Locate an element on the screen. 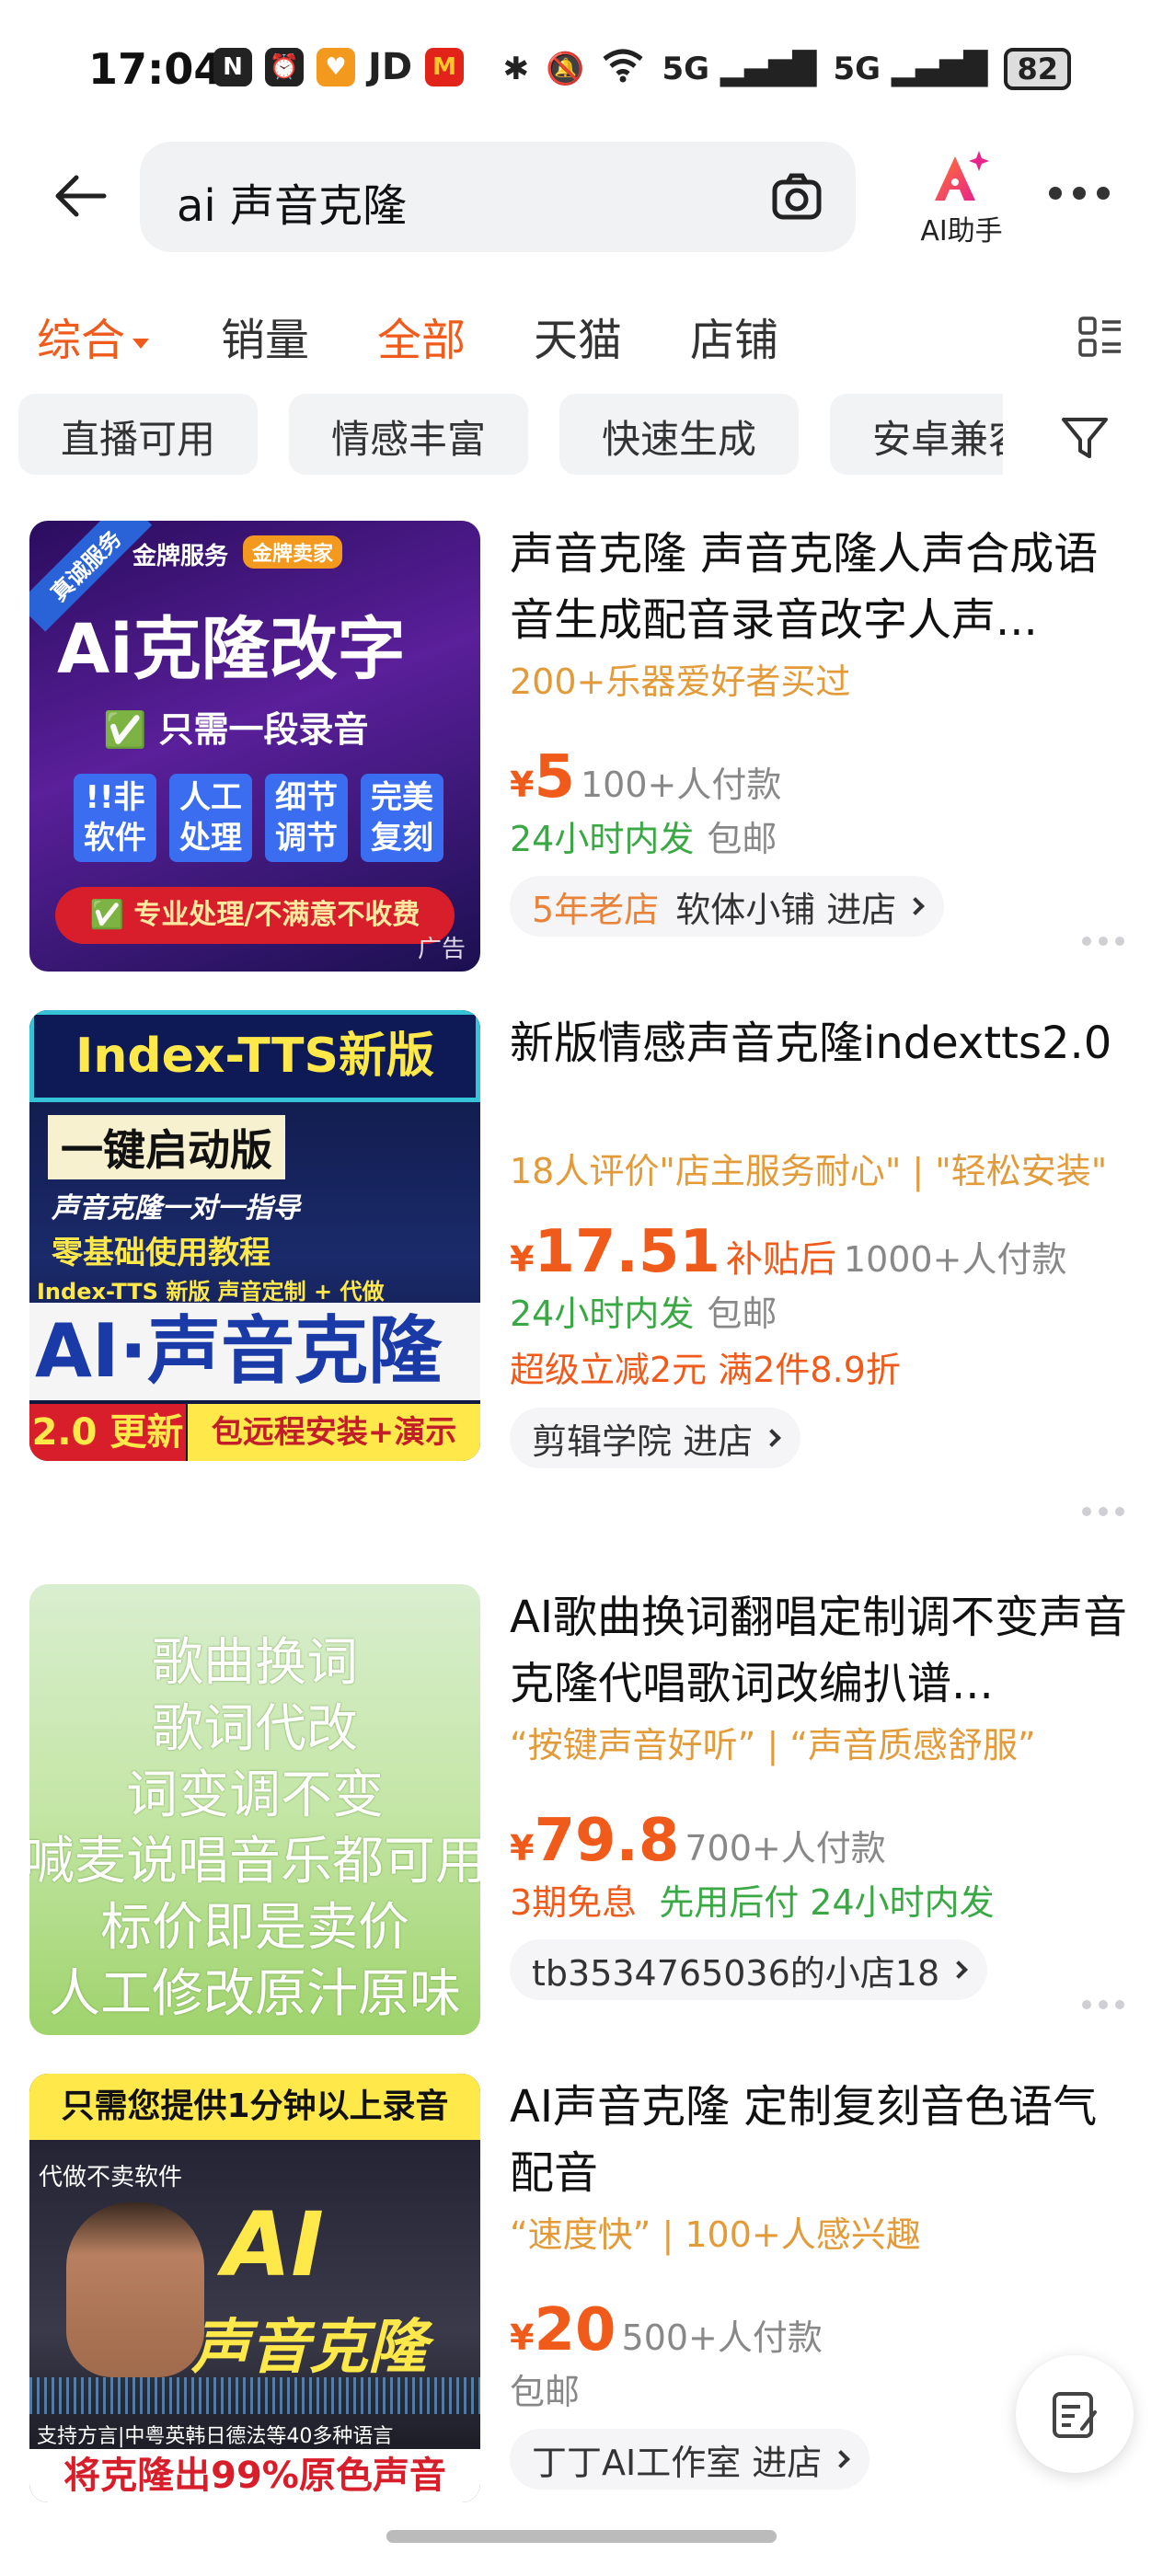  tab-tmall: 天猫 is located at coordinates (578, 336).